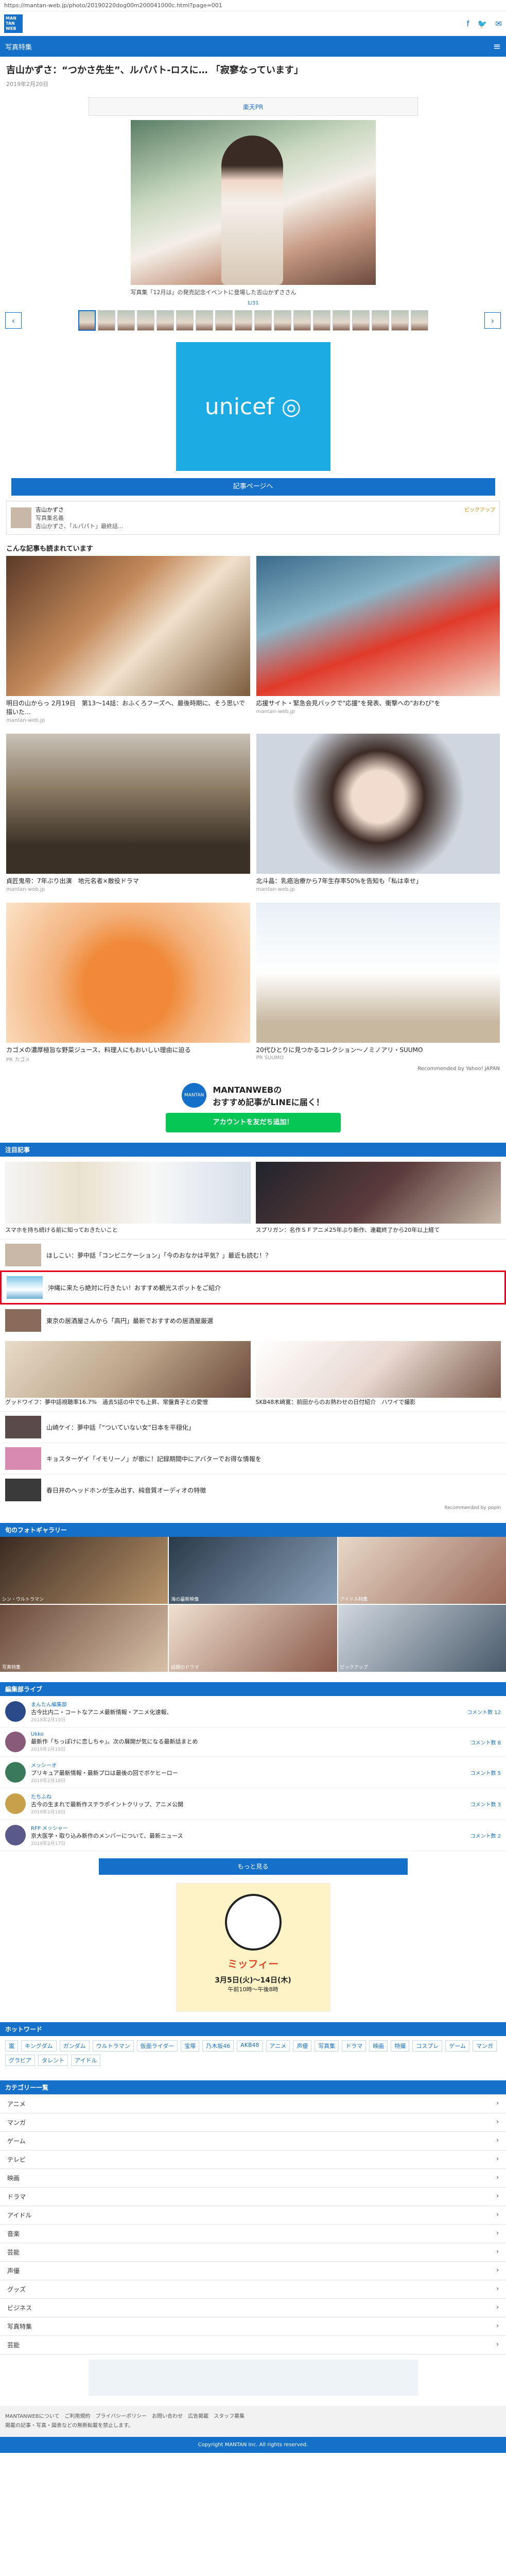  Describe the element at coordinates (20, 2060) in the screenshot. I see `keyword-tag: グラビア` at that location.